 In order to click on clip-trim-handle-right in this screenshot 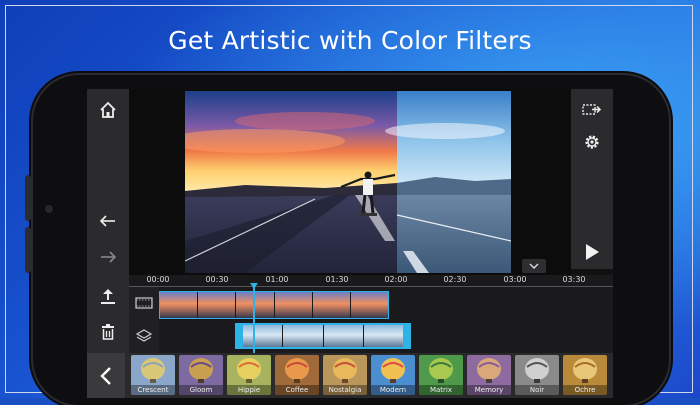, I will do `click(406, 336)`.